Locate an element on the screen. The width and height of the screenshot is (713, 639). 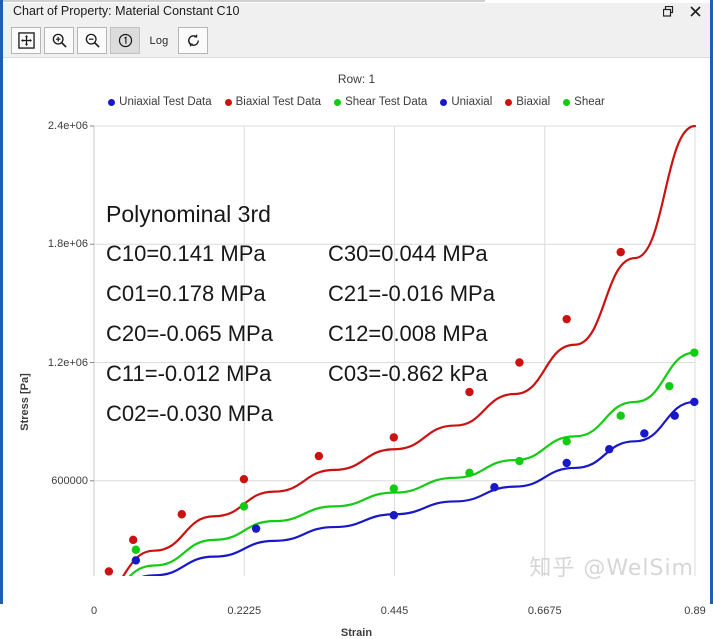
y-axis-label: Stress [Pa] is located at coordinates (25, 402).